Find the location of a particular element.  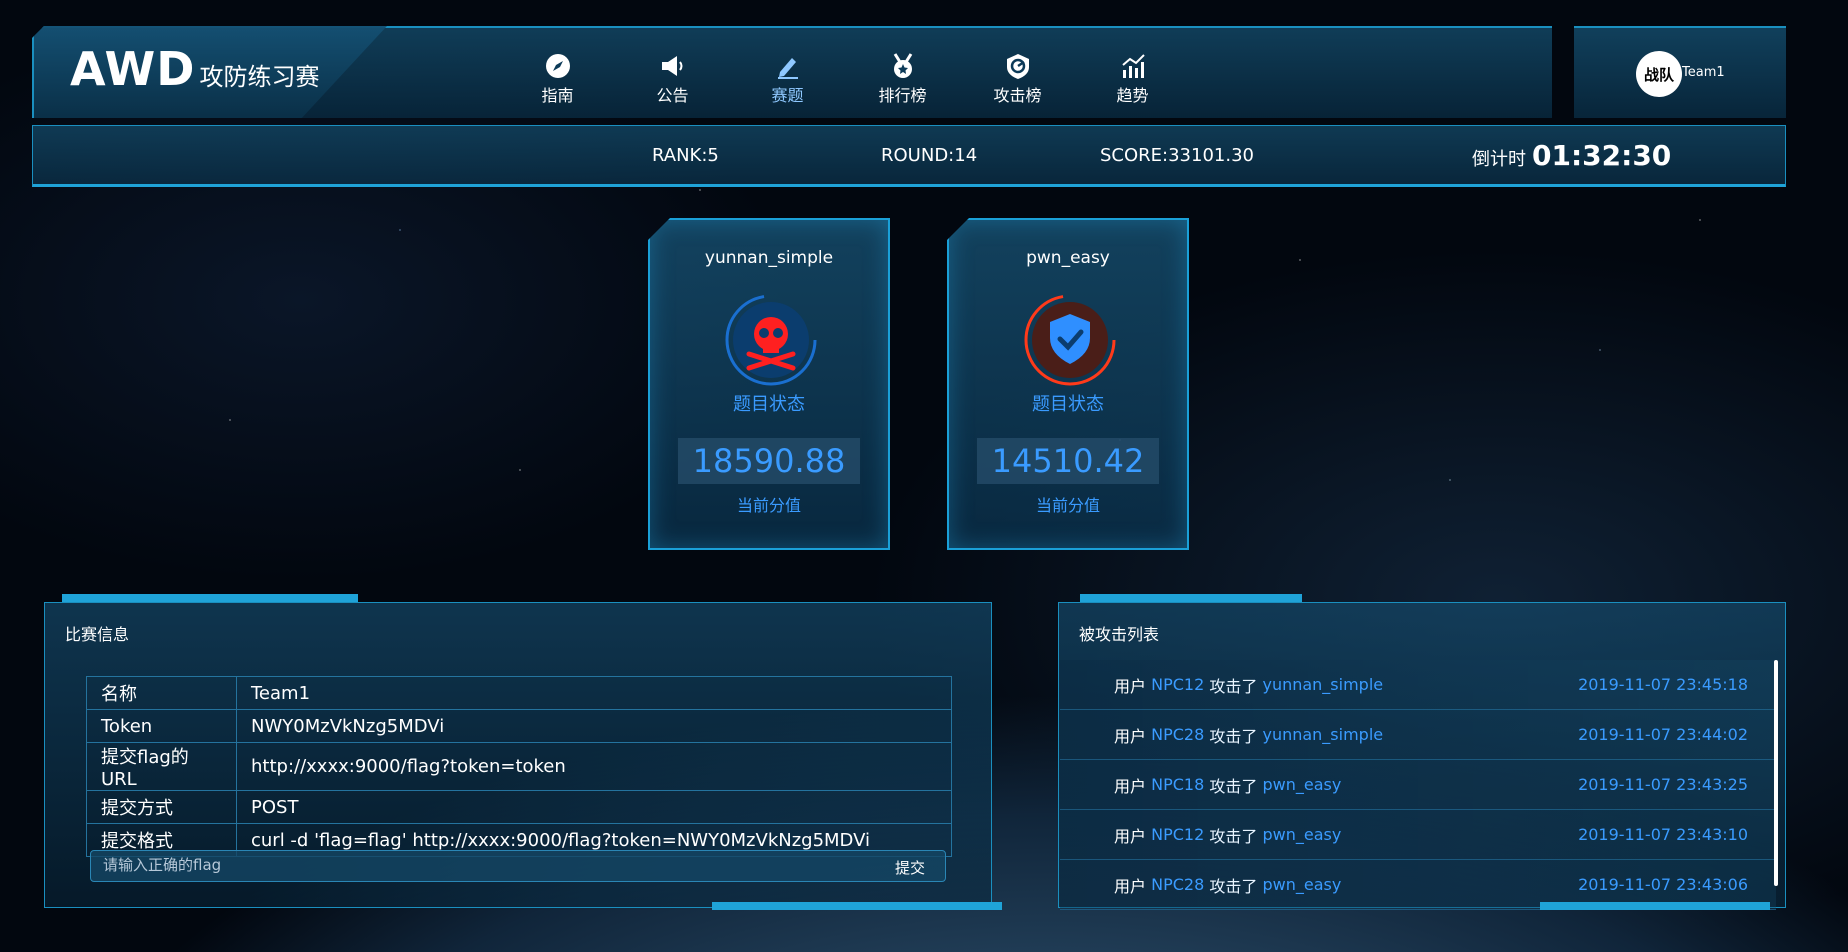

nav-item-guide: 指南 is located at coordinates (557, 79).